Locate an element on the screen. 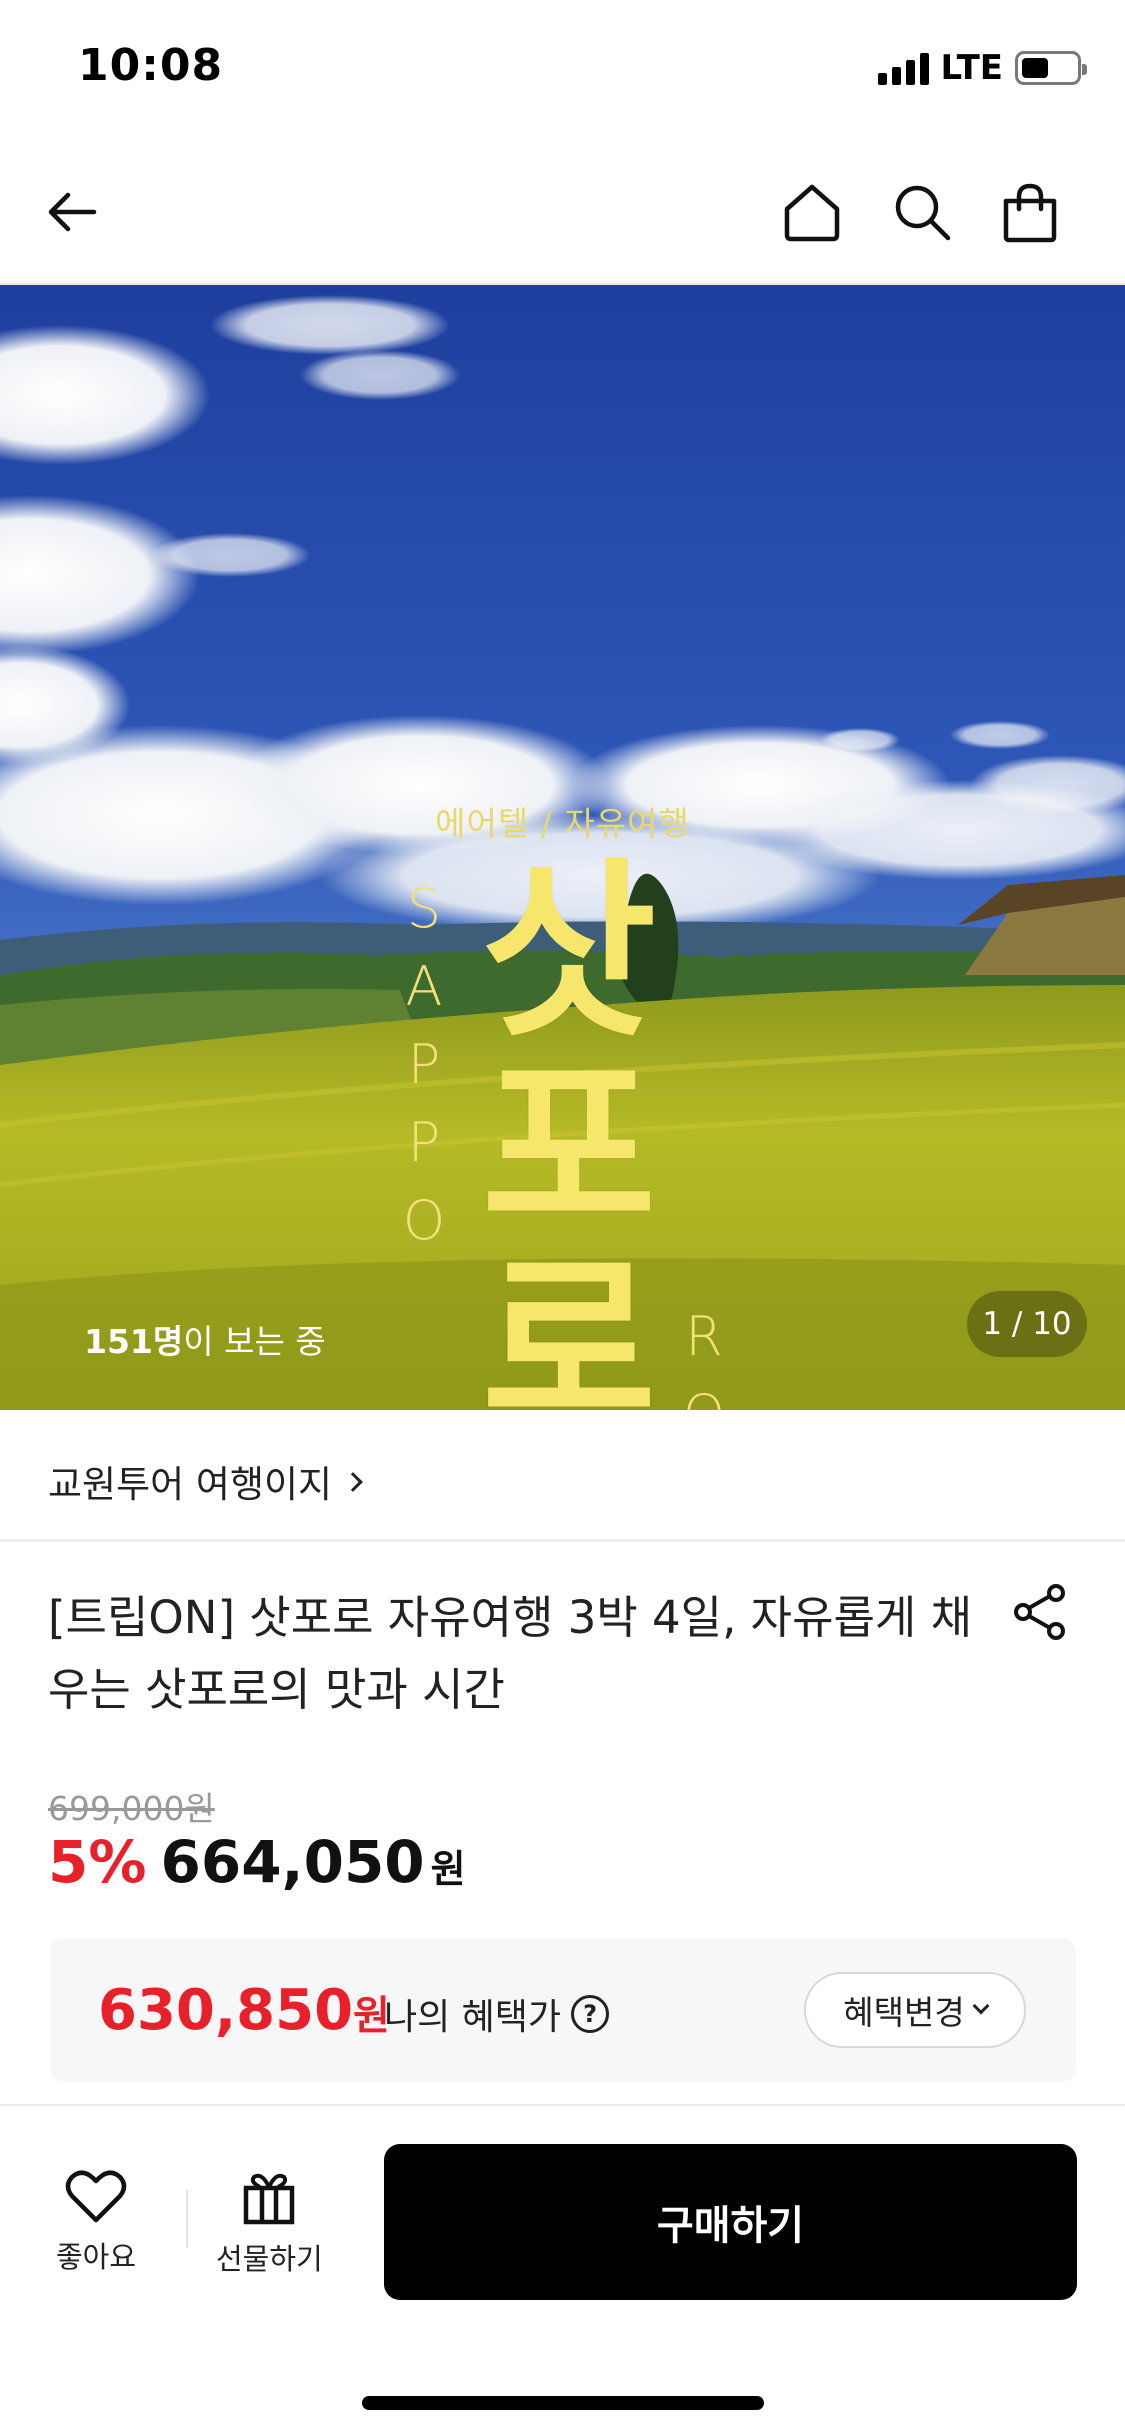 This screenshot has height=2436, width=1125. search-icon is located at coordinates (923, 213).